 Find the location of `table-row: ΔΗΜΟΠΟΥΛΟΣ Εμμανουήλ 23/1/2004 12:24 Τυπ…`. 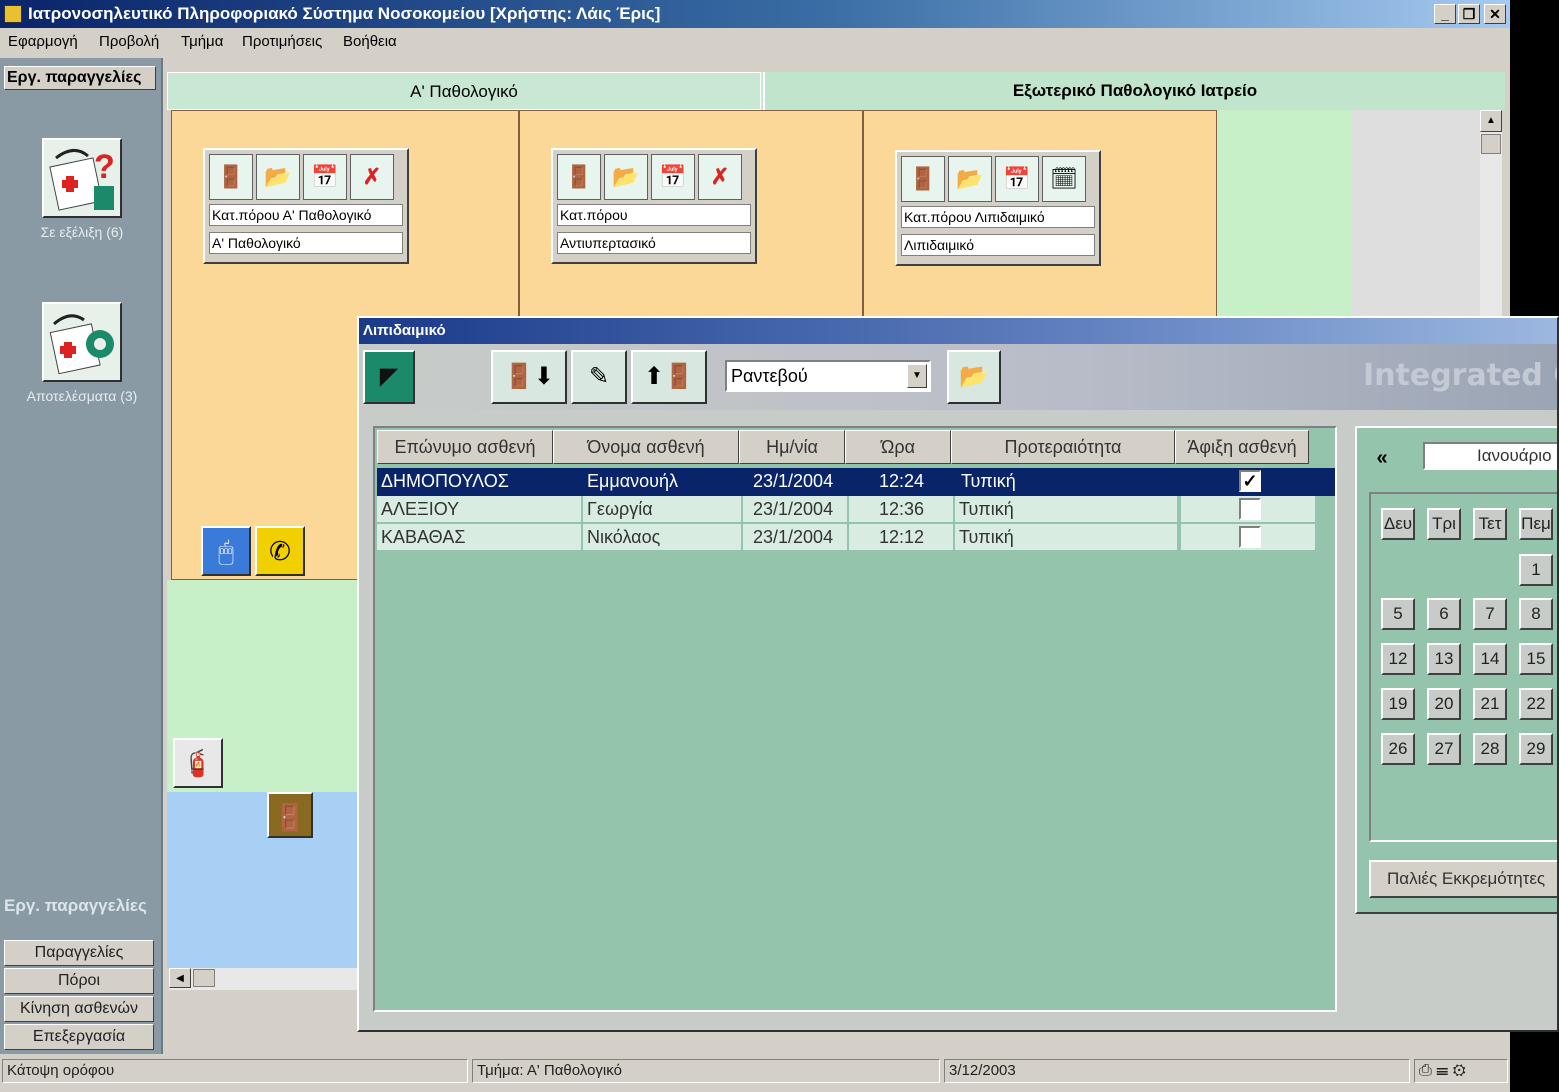

table-row: ΔΗΜΟΠΟΥΛΟΣ Εμμανουήλ 23/1/2004 12:24 Τυπ… is located at coordinates (856, 482).